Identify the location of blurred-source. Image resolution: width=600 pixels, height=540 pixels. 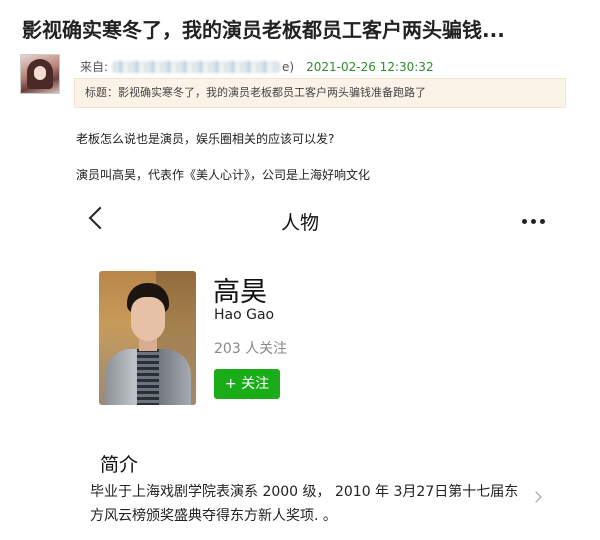
(196, 66).